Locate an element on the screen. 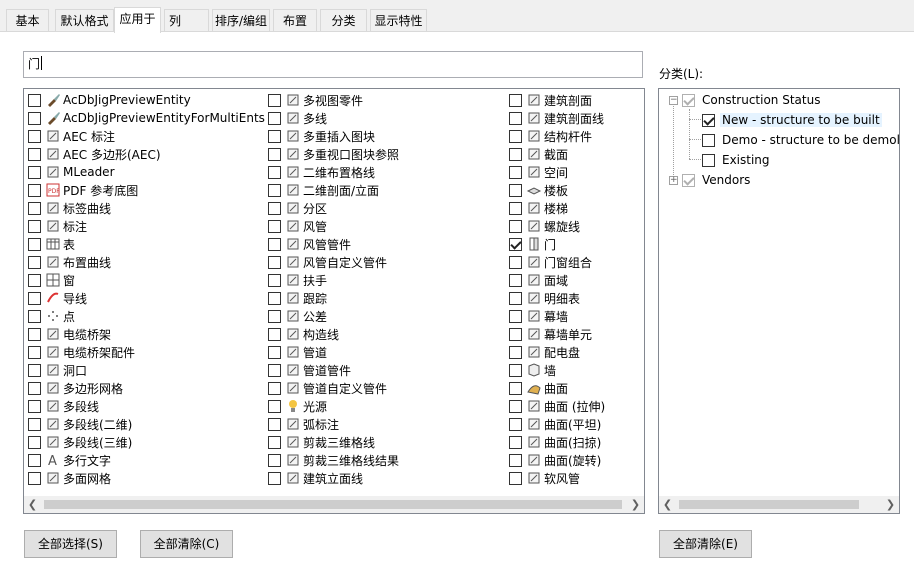 Image resolution: width=914 pixels, height=579 pixels. tree-checkbox-vendors is located at coordinates (688, 180).